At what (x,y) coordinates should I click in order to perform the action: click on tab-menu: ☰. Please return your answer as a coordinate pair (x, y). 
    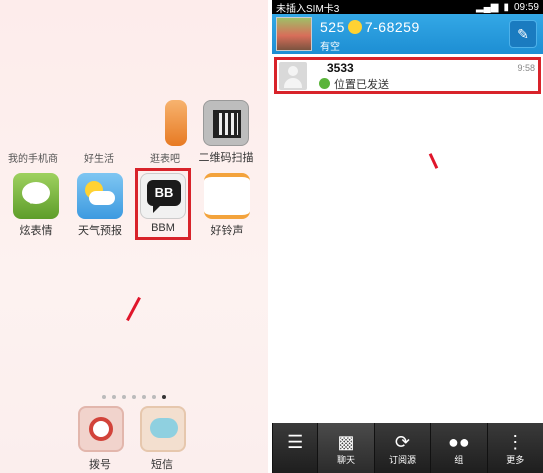
    Looking at the image, I should click on (294, 448).